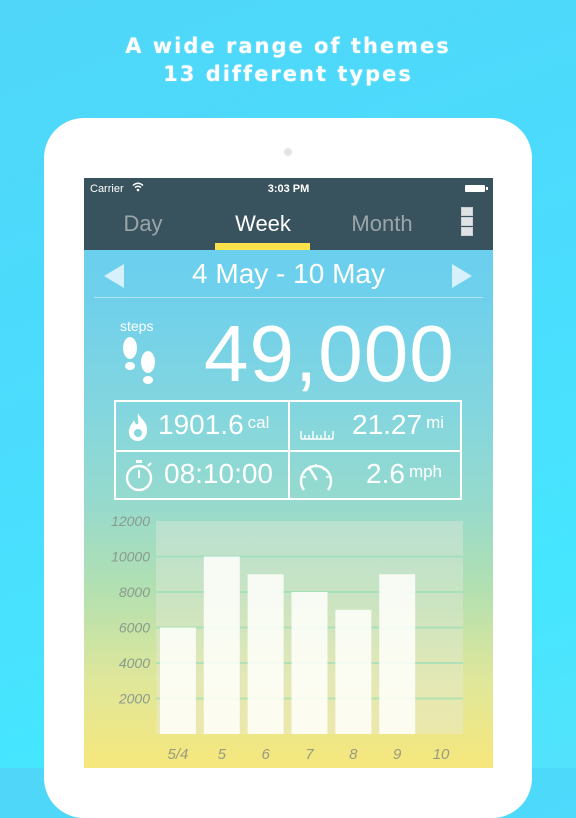  I want to click on duration-stat: 08:10:00, so click(218, 474).